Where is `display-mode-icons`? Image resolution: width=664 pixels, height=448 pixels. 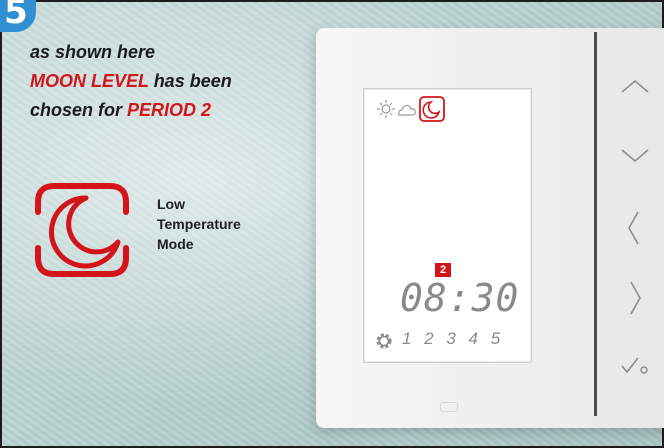 display-mode-icons is located at coordinates (411, 109).